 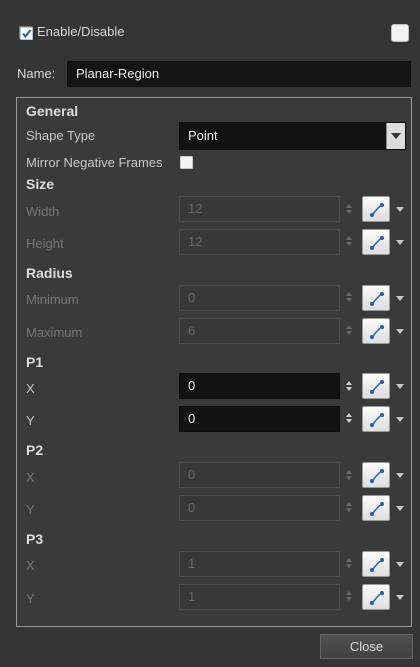 What do you see at coordinates (259, 564) in the screenshot?
I see `p3-x-field: 1` at bounding box center [259, 564].